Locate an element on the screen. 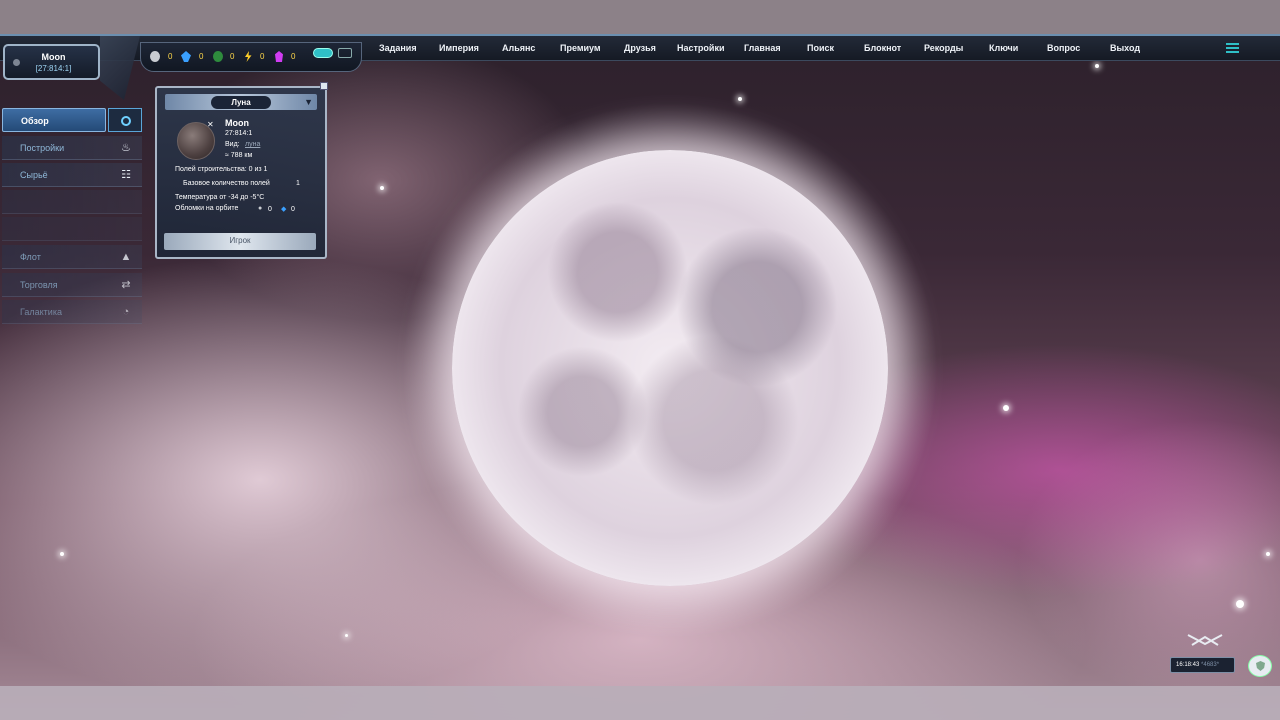 Image resolution: width=1280 pixels, height=720 pixels. build-fields: Полей строительства: 0 из 1 is located at coordinates (221, 169).